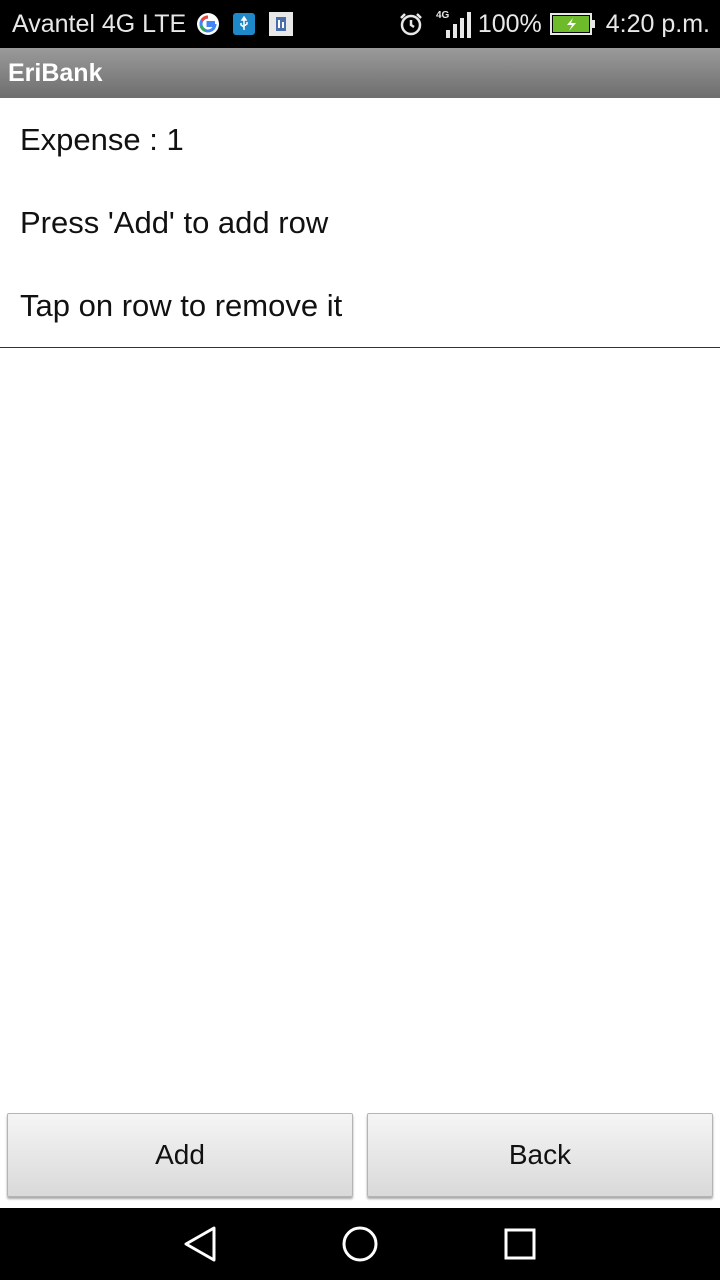 The width and height of the screenshot is (720, 1280). I want to click on status-left: Avantel 4G LTE, so click(159, 24).